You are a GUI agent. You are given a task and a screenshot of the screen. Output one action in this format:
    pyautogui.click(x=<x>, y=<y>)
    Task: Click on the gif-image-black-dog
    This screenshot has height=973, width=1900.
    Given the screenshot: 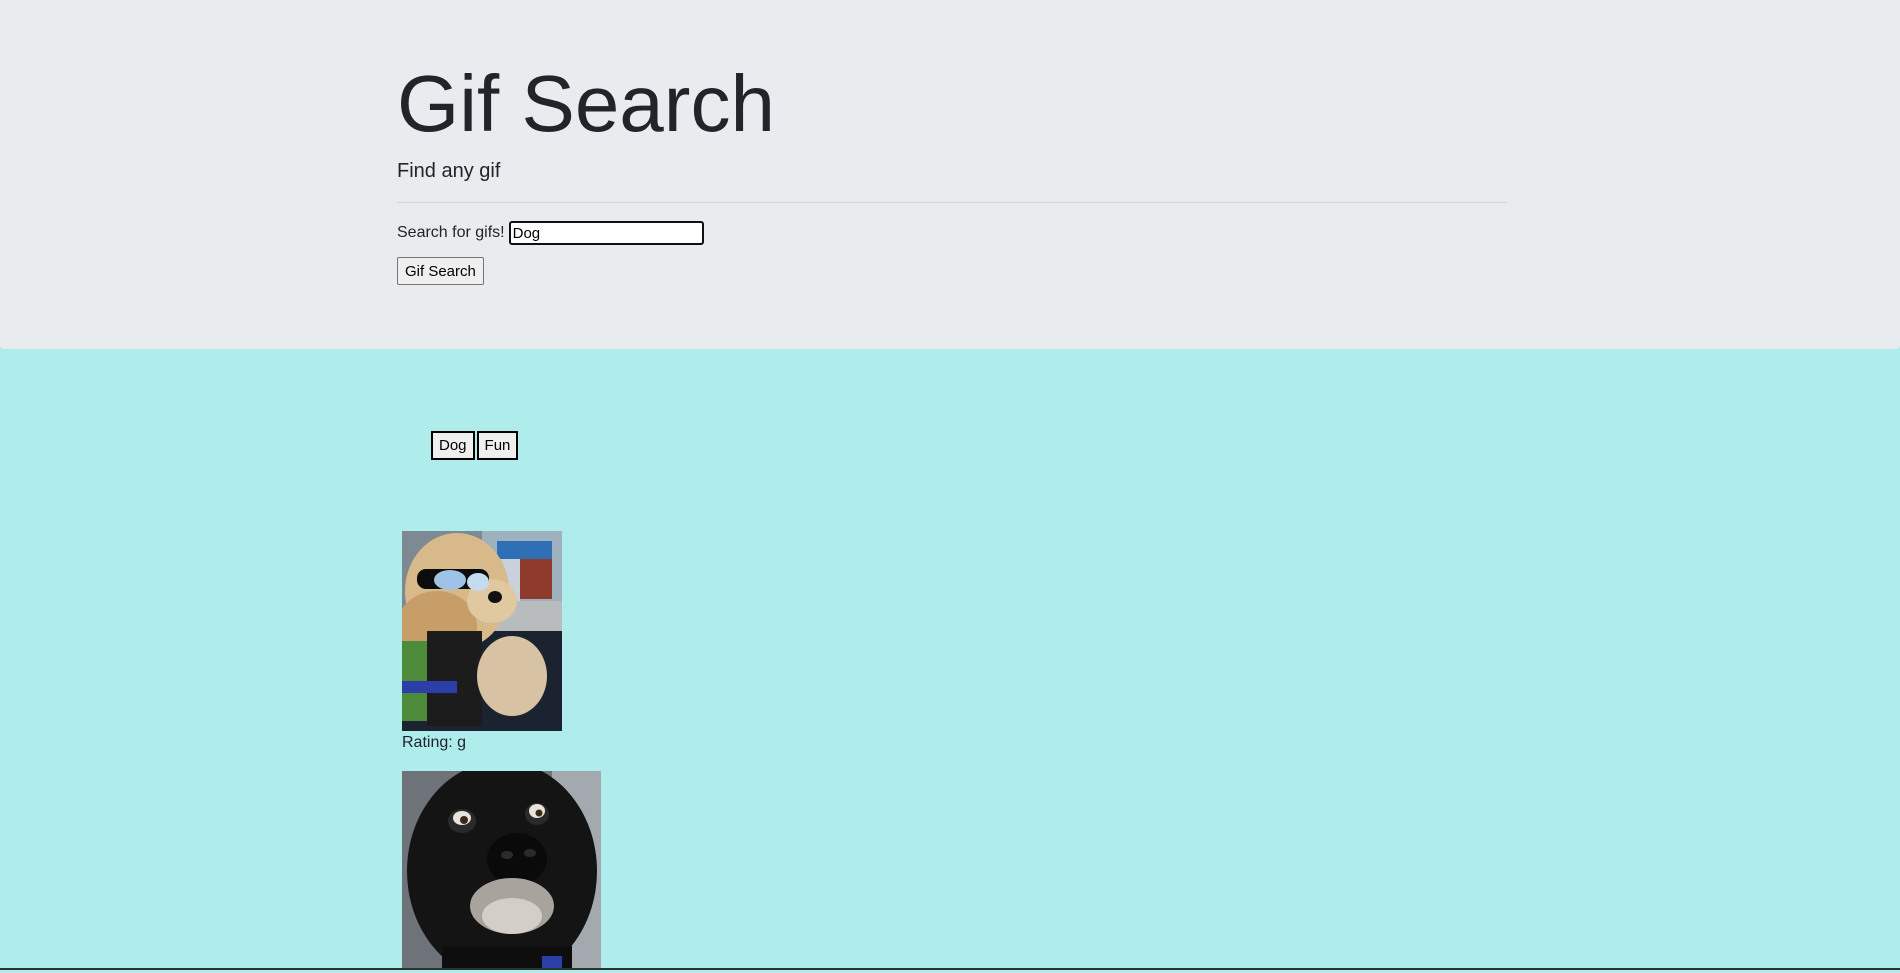 What is the action you would take?
    pyautogui.click(x=501, y=870)
    